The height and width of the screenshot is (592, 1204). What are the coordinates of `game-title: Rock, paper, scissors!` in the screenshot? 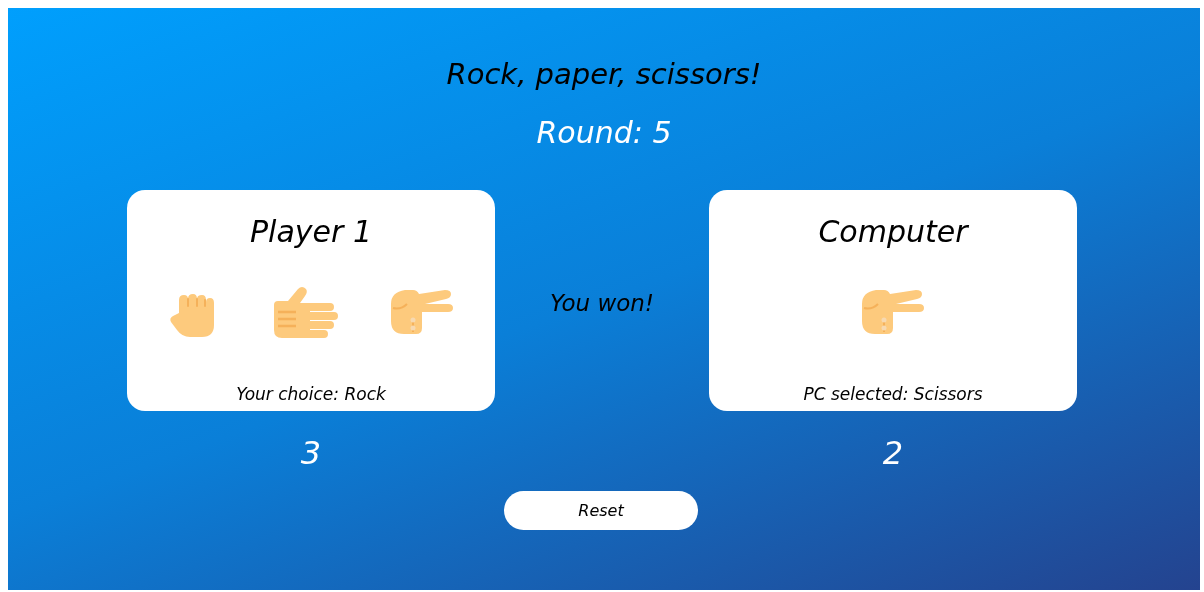 It's located at (604, 74).